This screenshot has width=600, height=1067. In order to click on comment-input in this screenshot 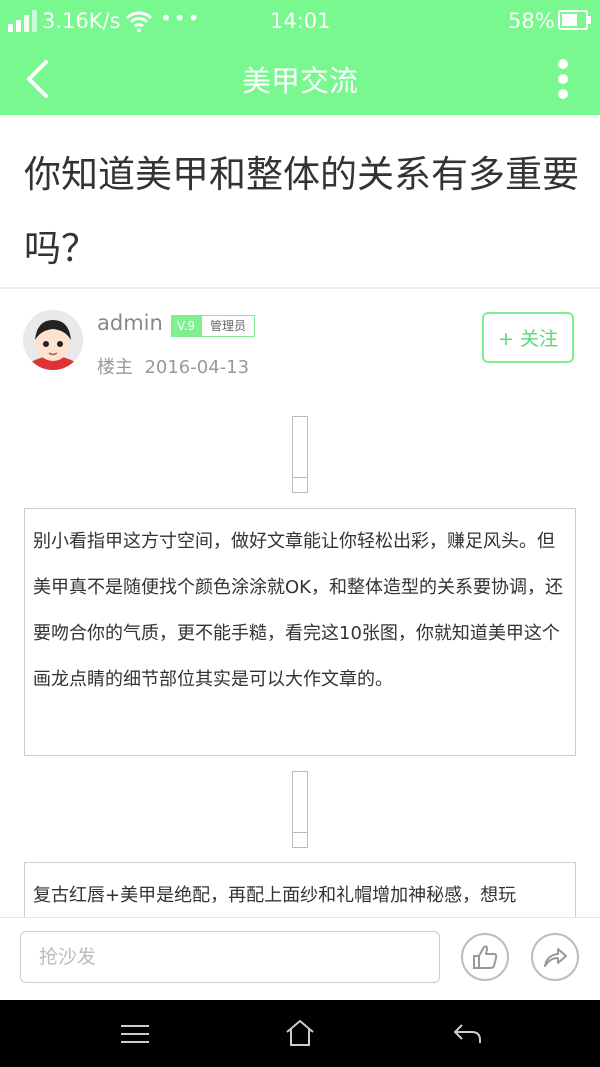, I will do `click(230, 957)`.